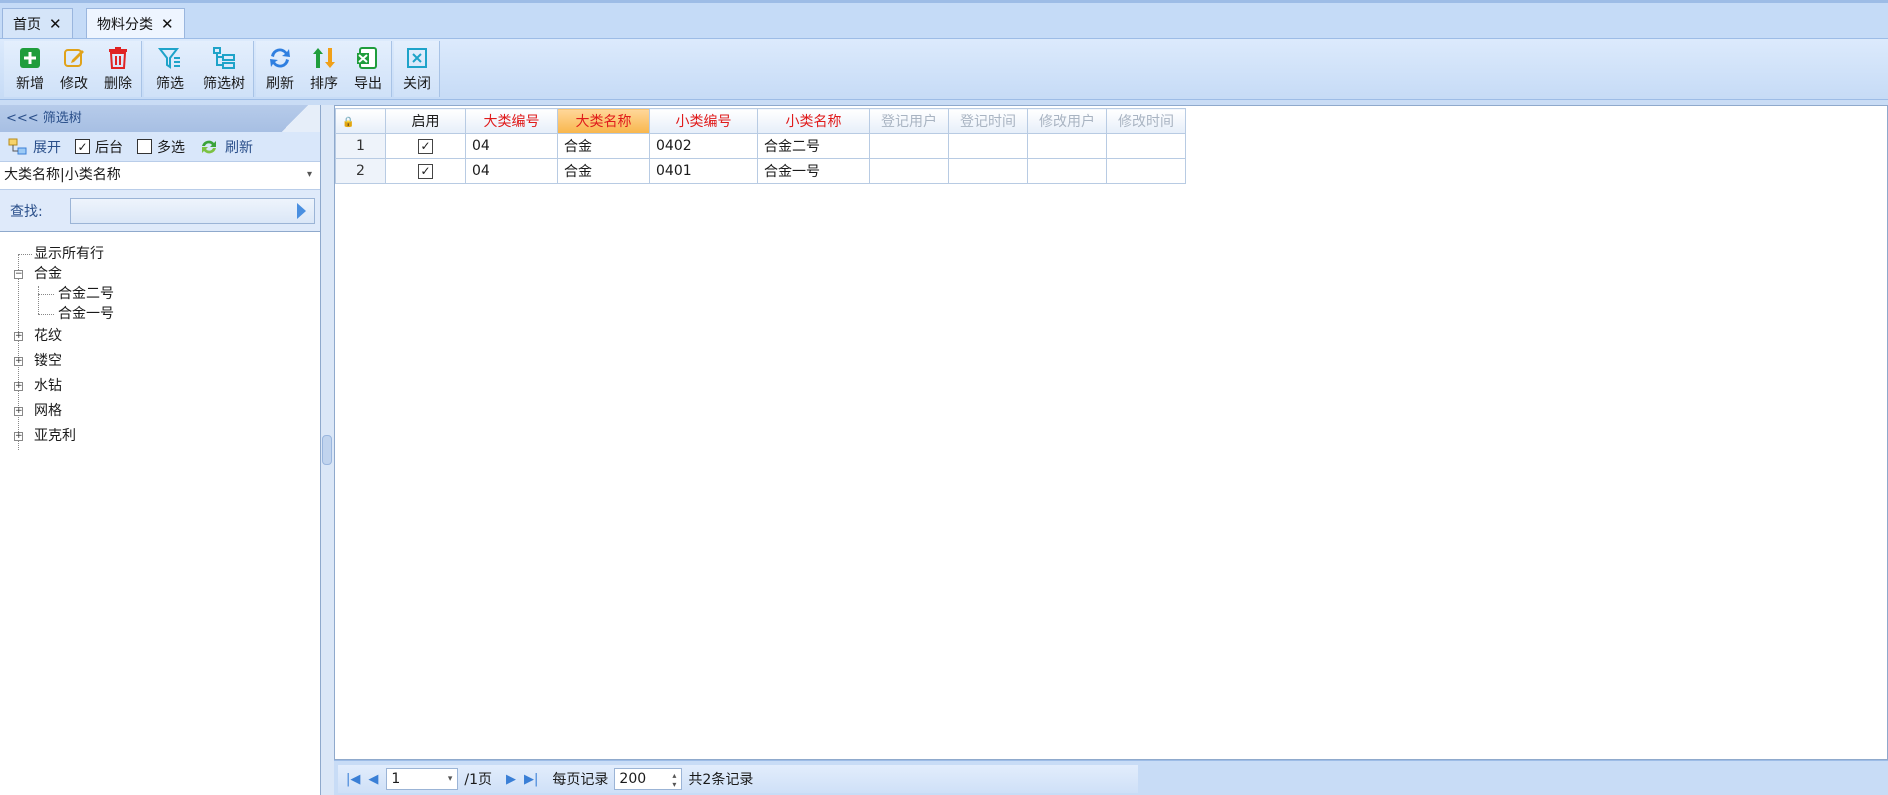 This screenshot has width=1888, height=795. I want to click on column-header: 小类名称, so click(813, 121).